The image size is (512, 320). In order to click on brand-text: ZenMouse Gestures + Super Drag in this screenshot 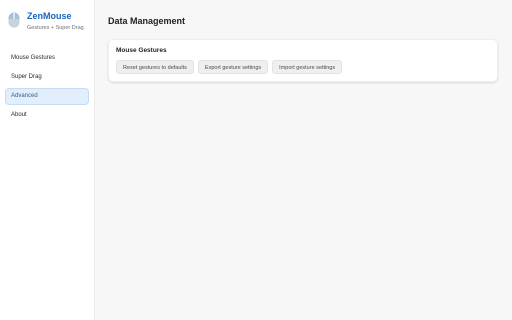, I will do `click(55, 21)`.